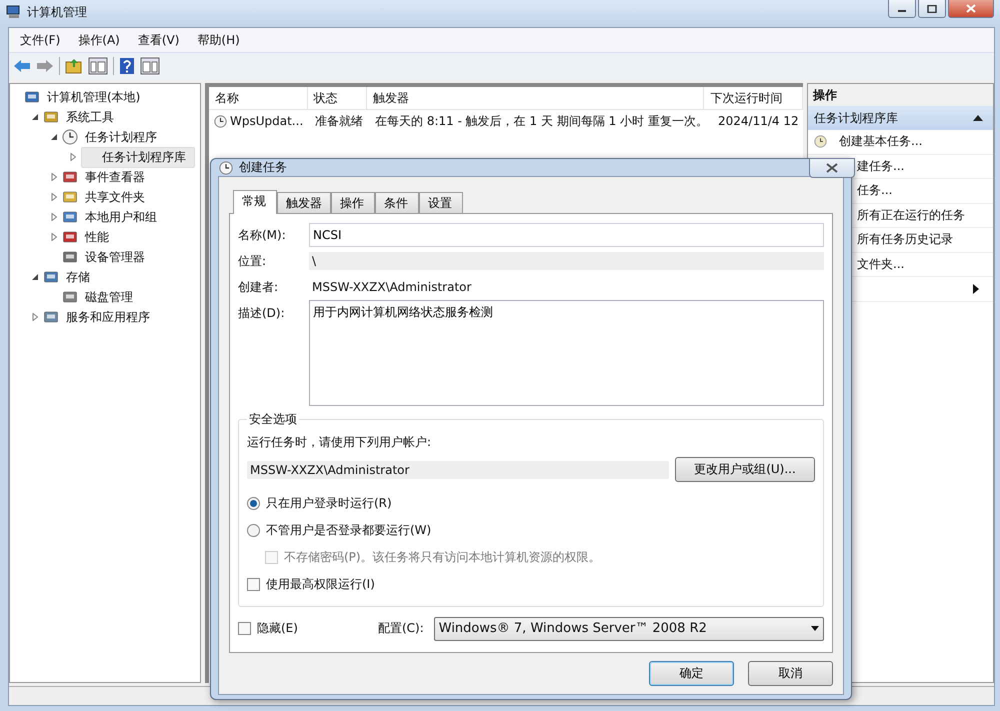 Image resolution: width=1000 pixels, height=711 pixels. Describe the element at coordinates (40, 40) in the screenshot. I see `menu-item: 文件(F)` at that location.